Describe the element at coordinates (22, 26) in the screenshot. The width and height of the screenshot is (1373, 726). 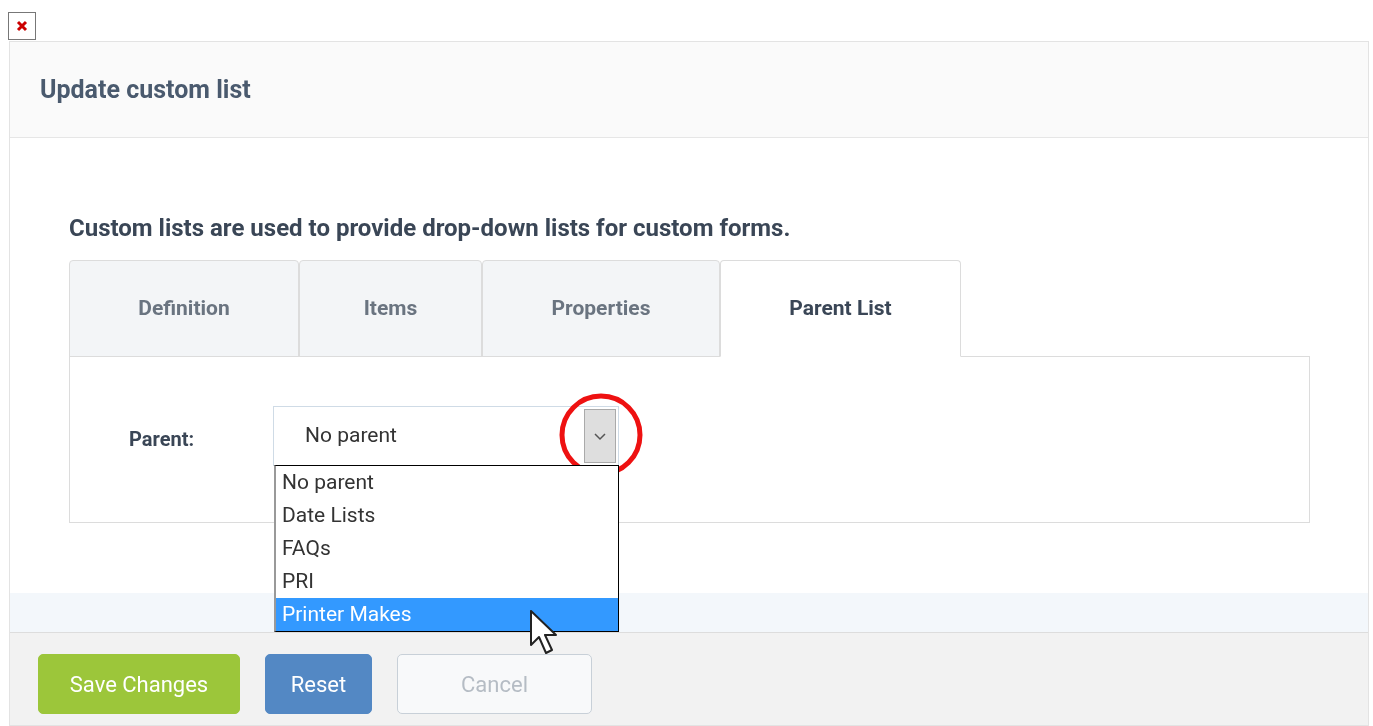
I see `broken-image-icon` at that location.